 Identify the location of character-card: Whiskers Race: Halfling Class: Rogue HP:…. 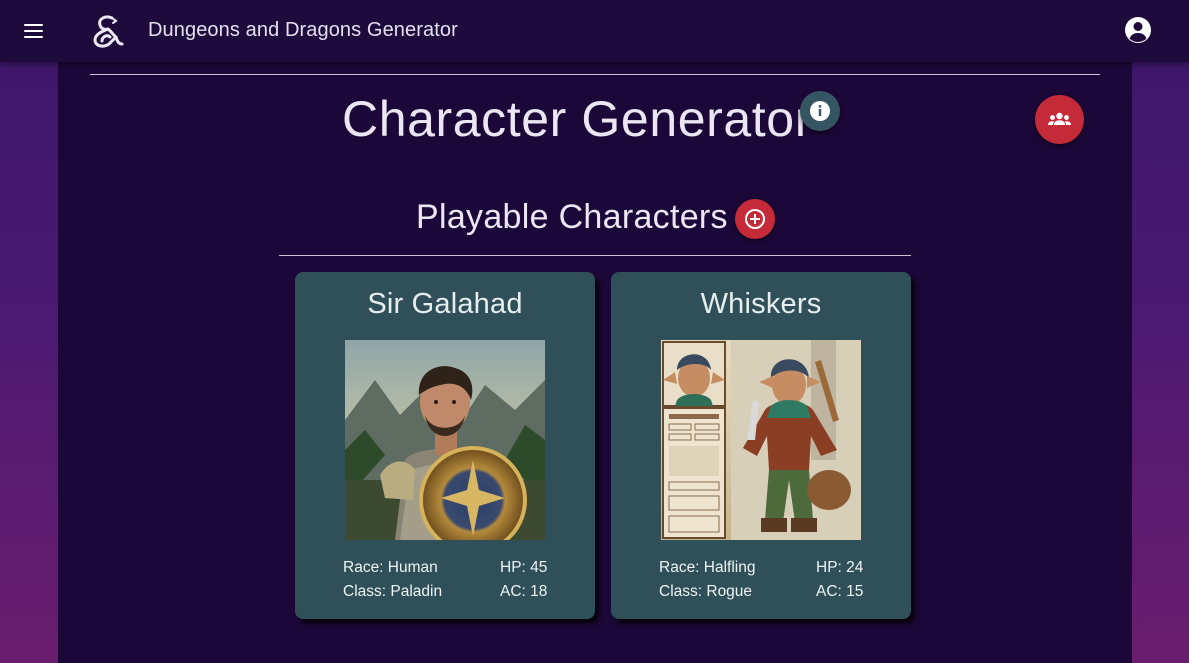
(761, 445).